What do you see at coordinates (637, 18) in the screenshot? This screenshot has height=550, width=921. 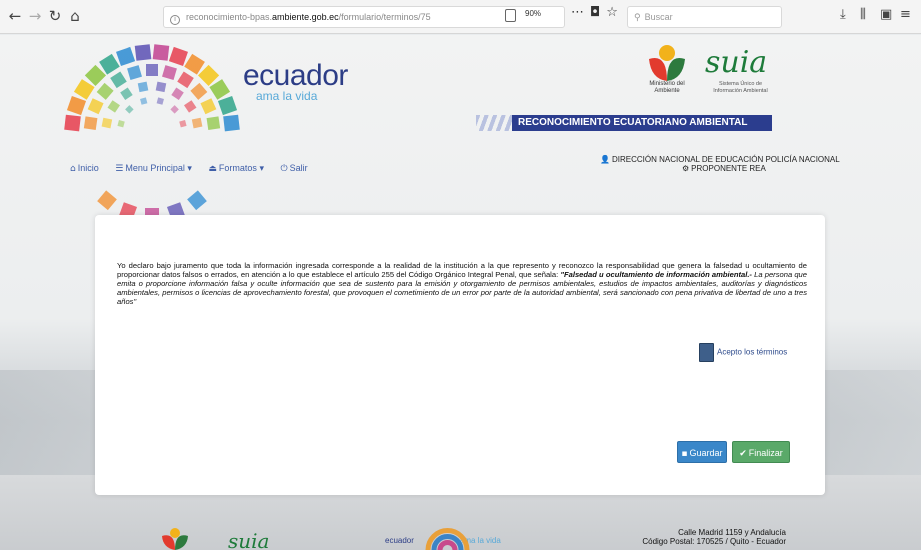 I see `search-icon: ⚲` at bounding box center [637, 18].